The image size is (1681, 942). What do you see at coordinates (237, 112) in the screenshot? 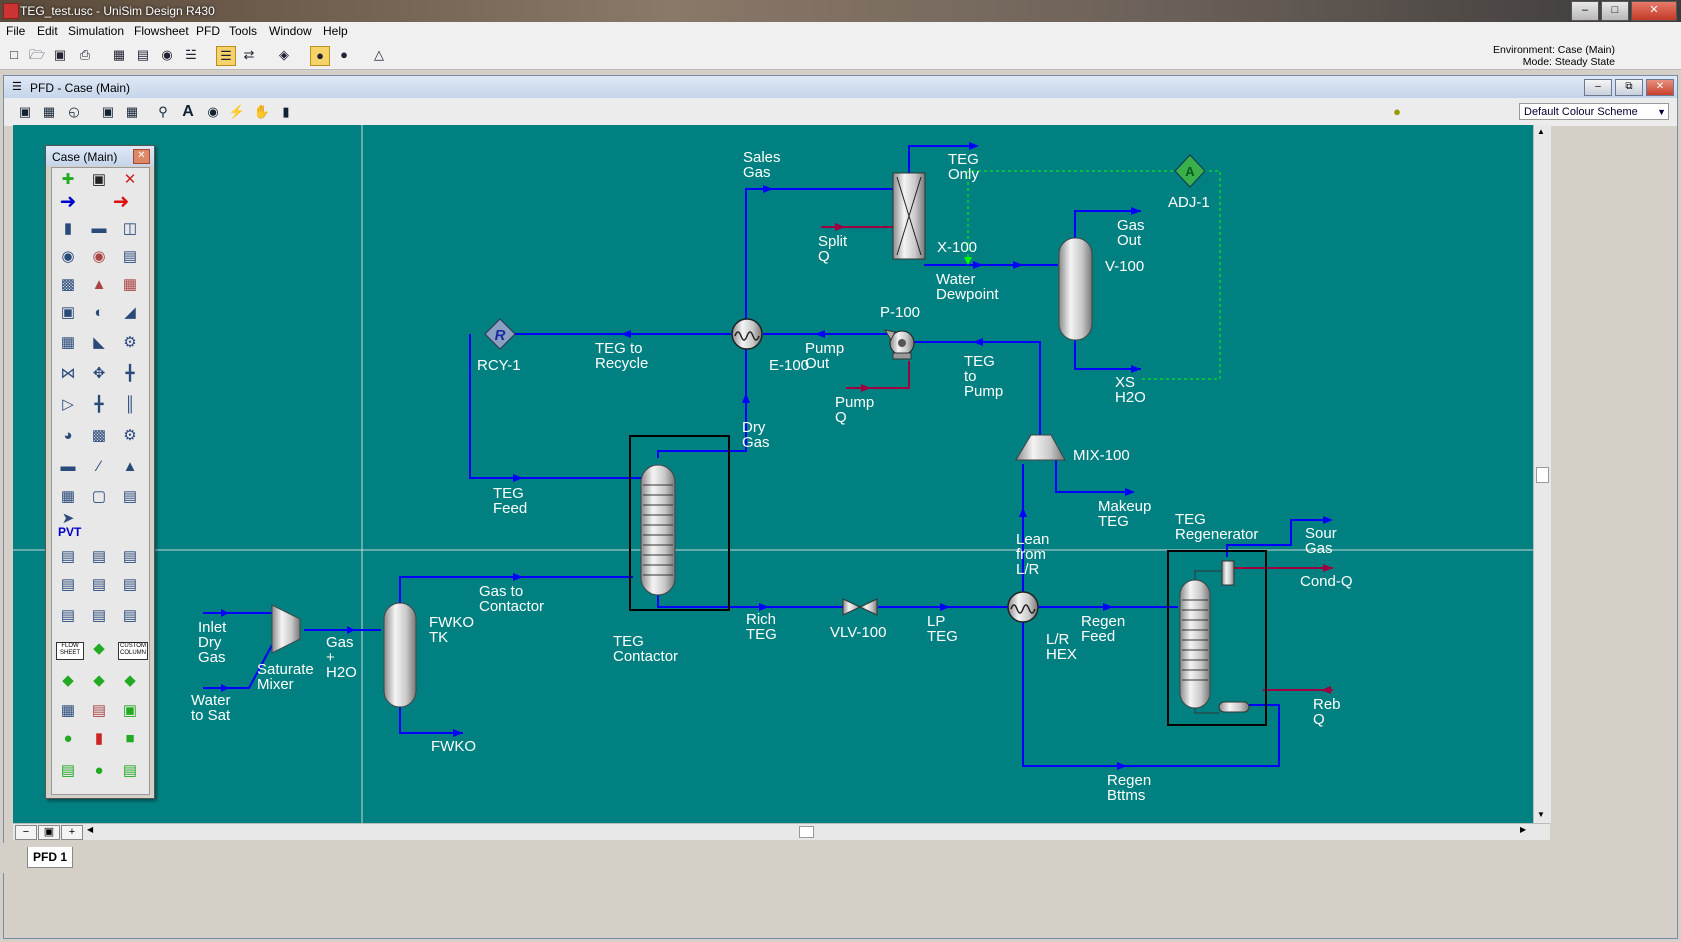
I see `lightning-icon: ⚡` at bounding box center [237, 112].